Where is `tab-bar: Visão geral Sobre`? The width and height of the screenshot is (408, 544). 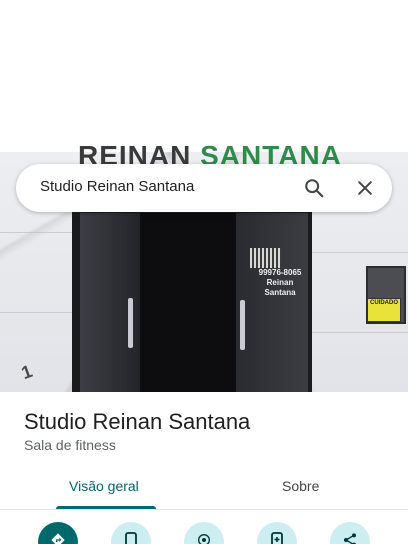 tab-bar: Visão geral Sobre is located at coordinates (204, 488).